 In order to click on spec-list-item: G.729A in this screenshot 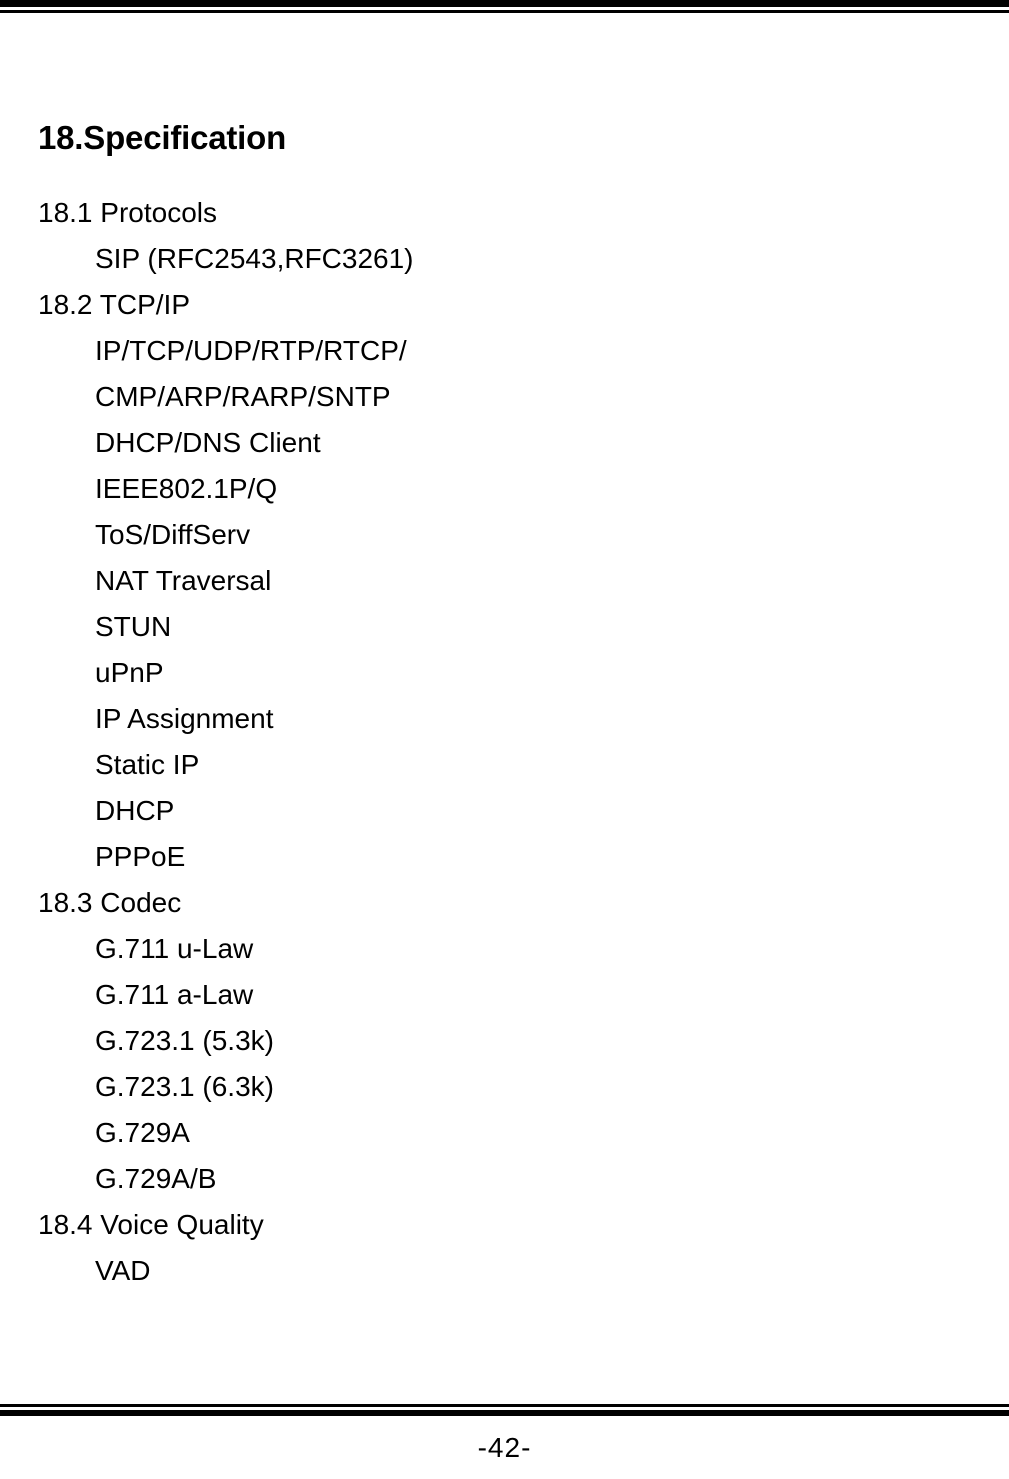, I will do `click(142, 1132)`.